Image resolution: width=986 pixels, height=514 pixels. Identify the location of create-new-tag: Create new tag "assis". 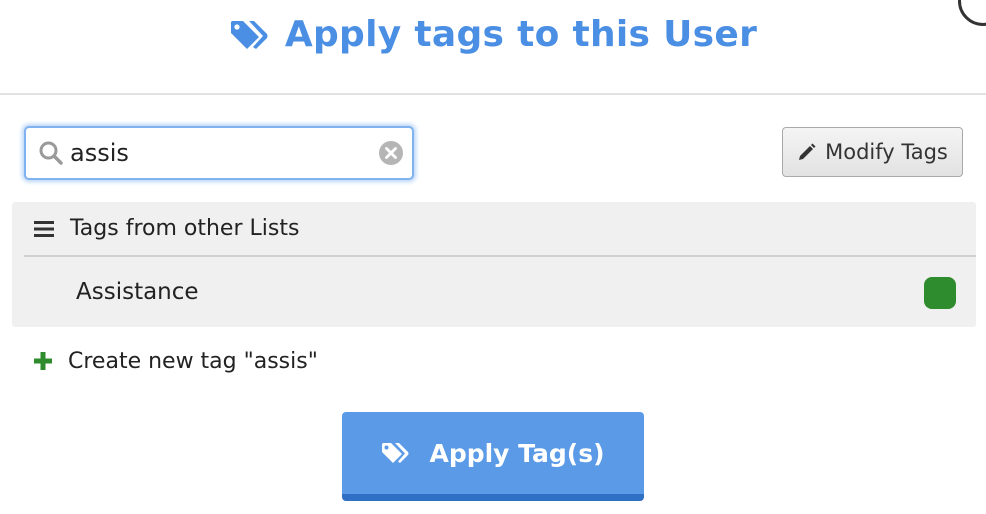
(176, 361).